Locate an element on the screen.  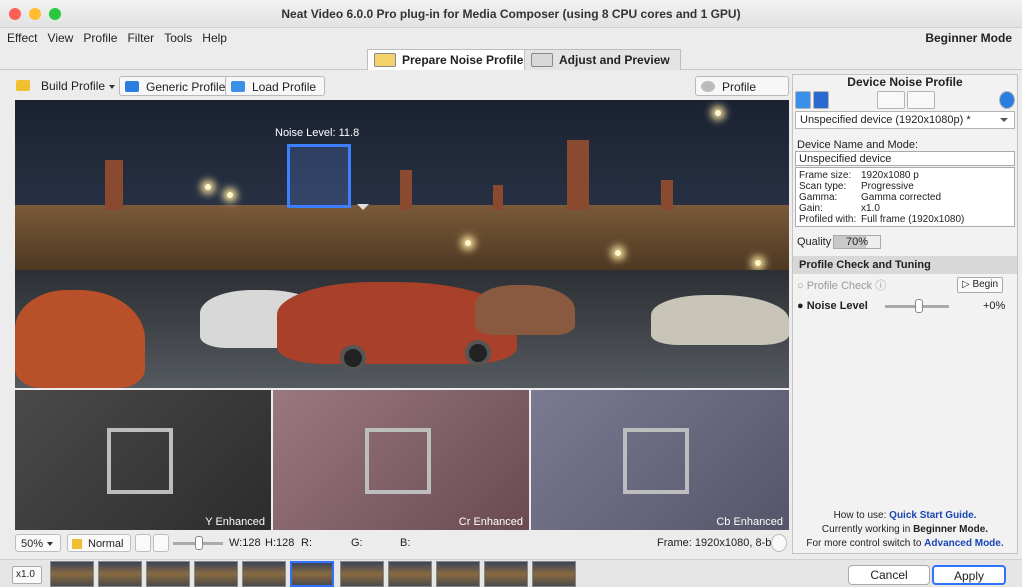
device-select: Unspecified device (1920x1080p) * is located at coordinates (905, 120).